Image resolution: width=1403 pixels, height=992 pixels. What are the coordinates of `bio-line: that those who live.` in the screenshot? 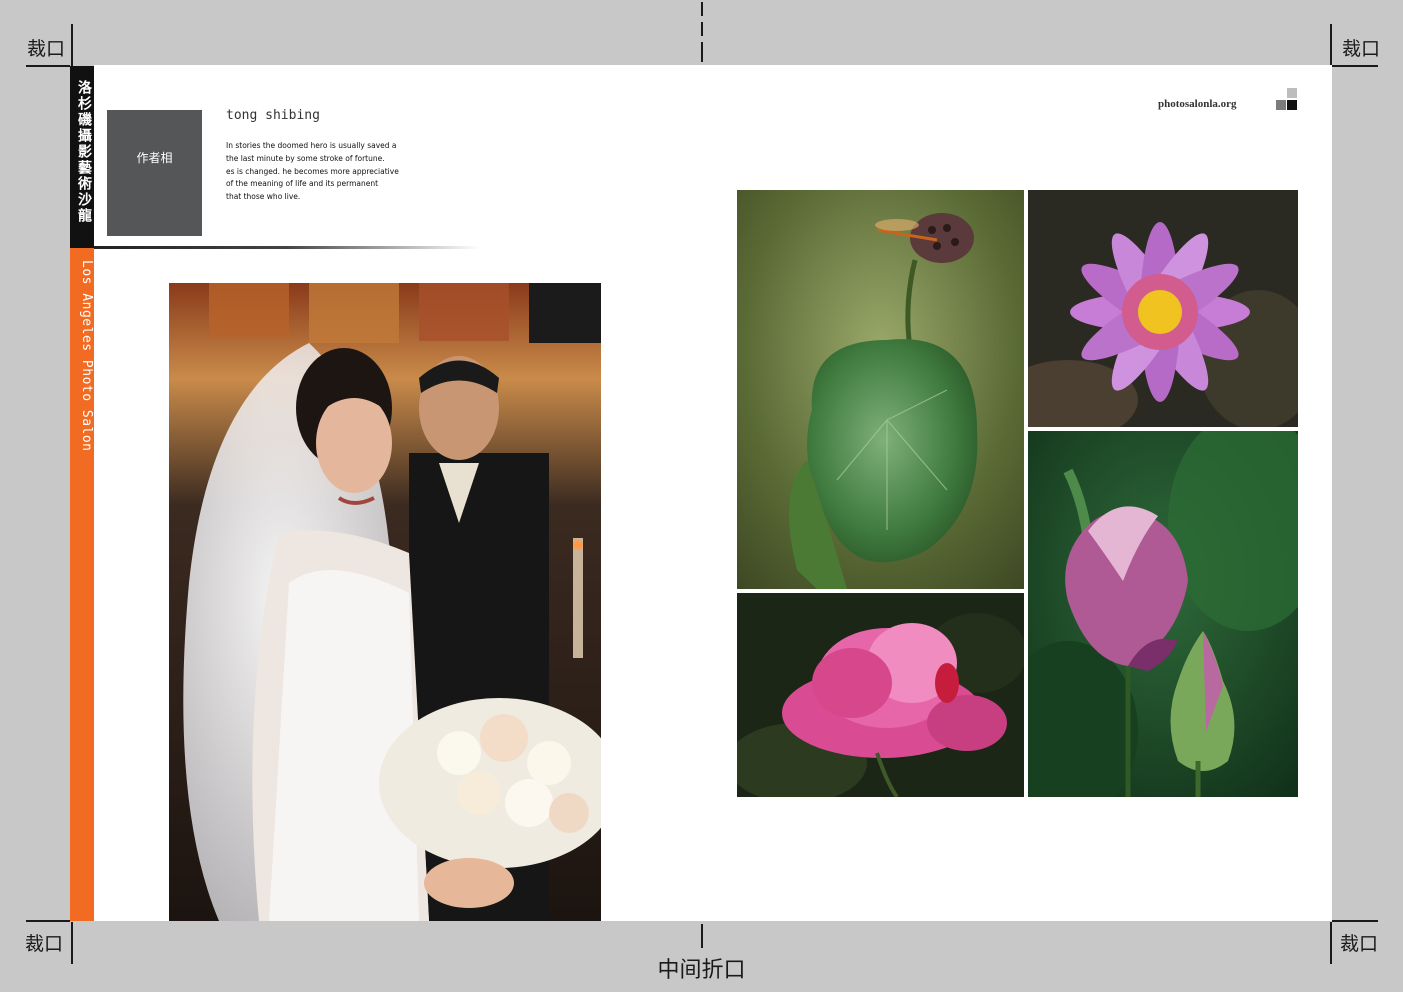 It's located at (263, 197).